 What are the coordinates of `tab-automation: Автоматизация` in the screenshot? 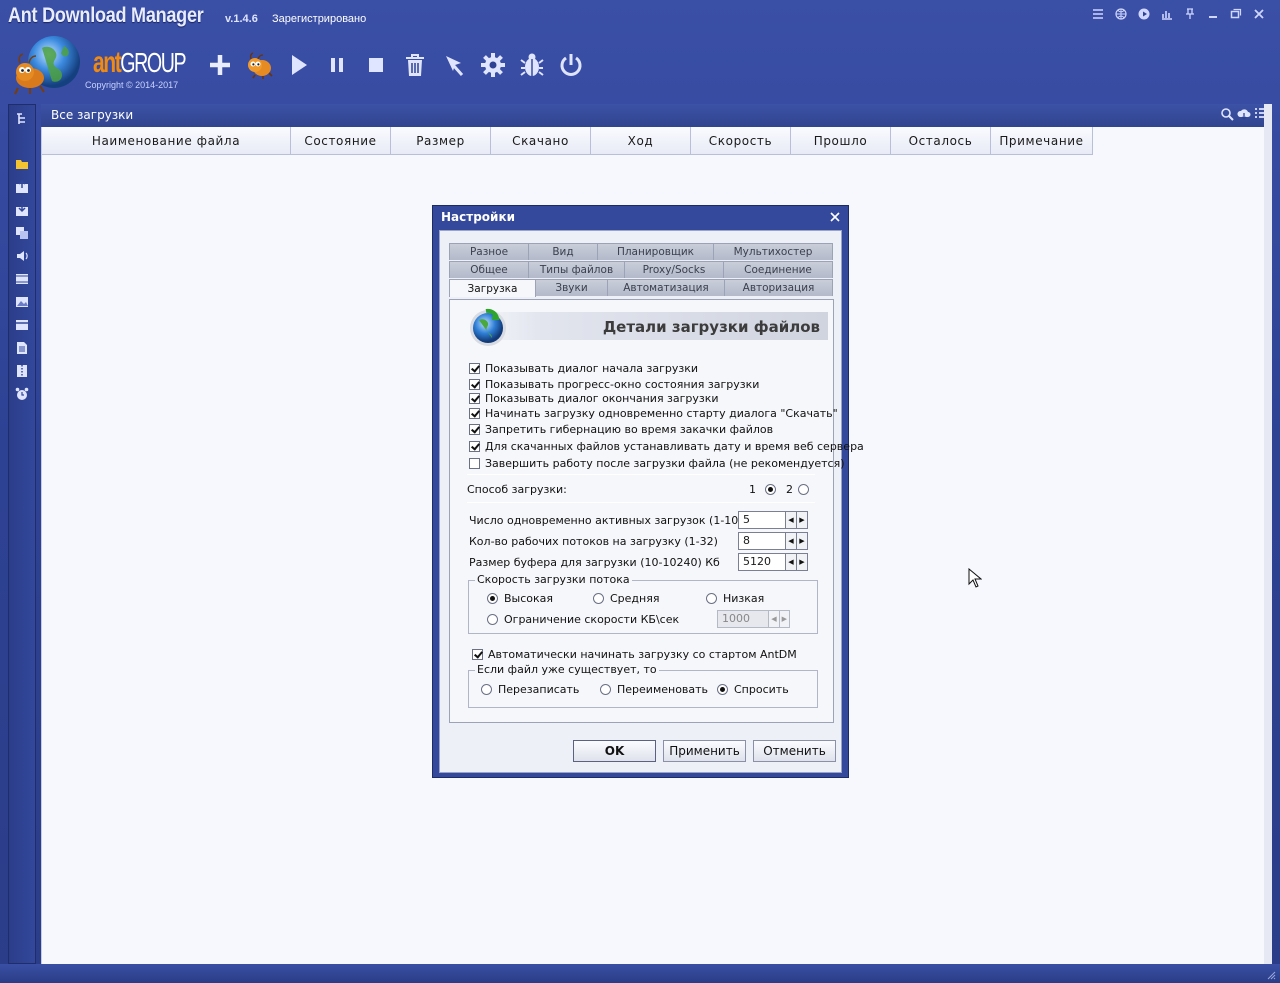 It's located at (666, 287).